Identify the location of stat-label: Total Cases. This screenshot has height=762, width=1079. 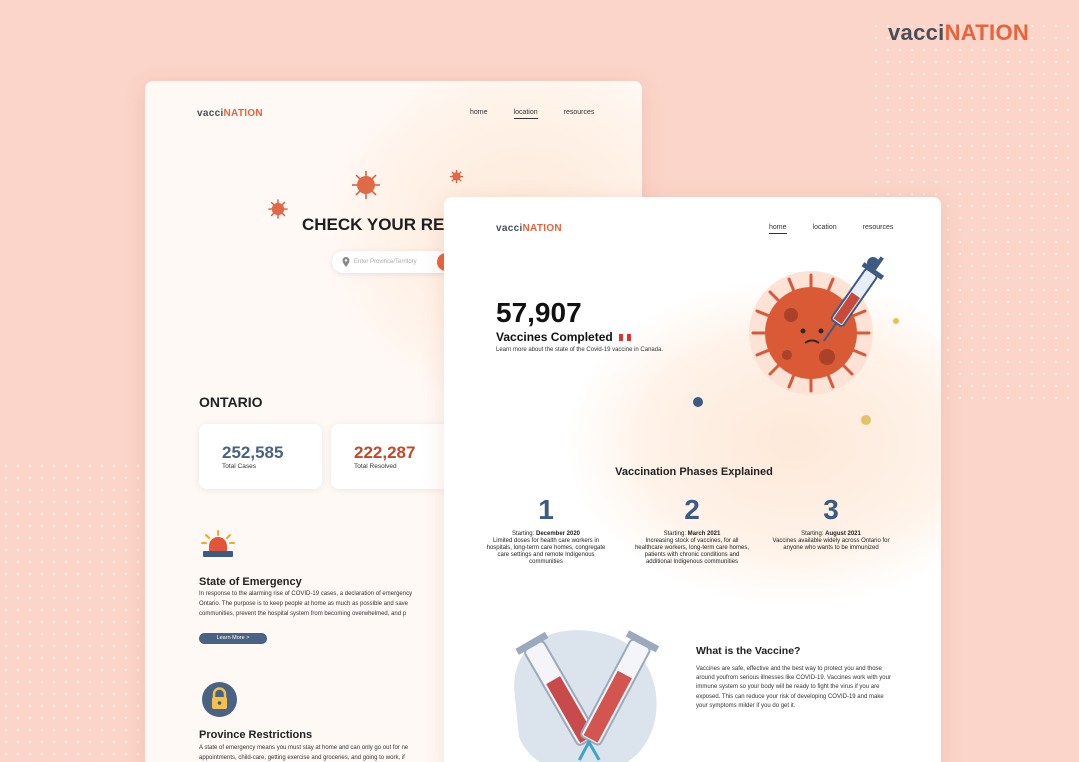
(239, 466).